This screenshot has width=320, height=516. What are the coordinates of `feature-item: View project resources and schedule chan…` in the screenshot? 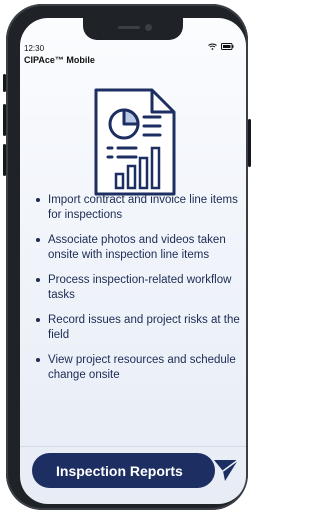 It's located at (140, 368).